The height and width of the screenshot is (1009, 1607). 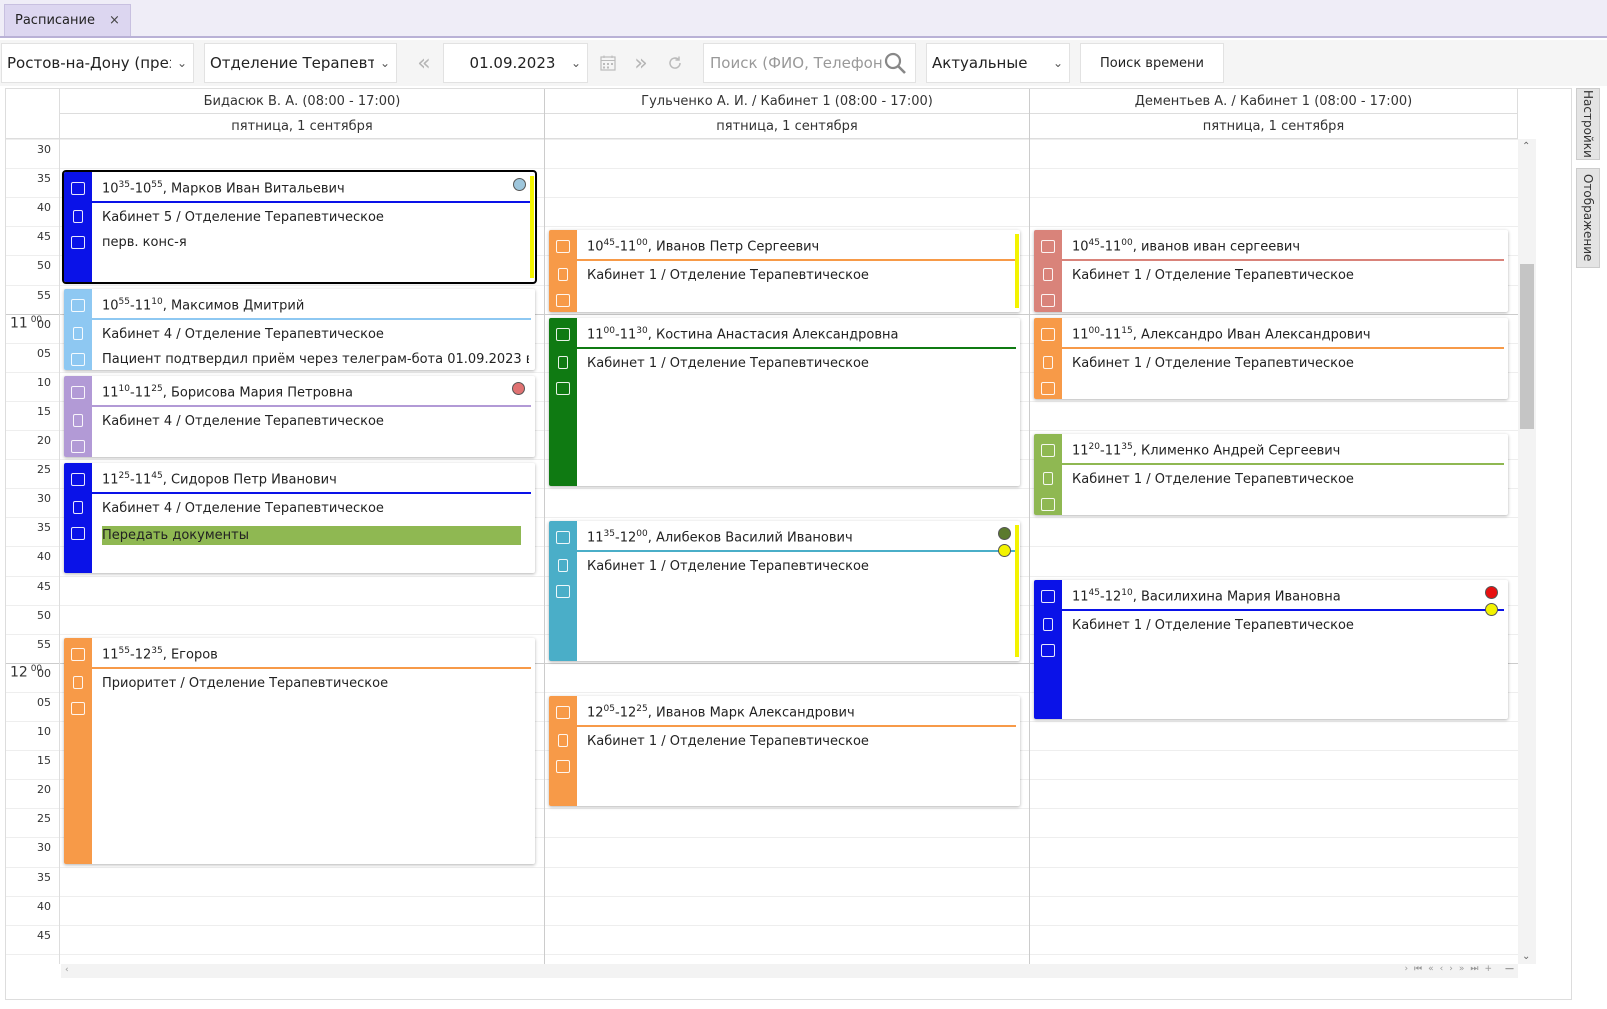 I want to click on branch-select: Ростов-на-Дону (презе ⌄, so click(x=97, y=63).